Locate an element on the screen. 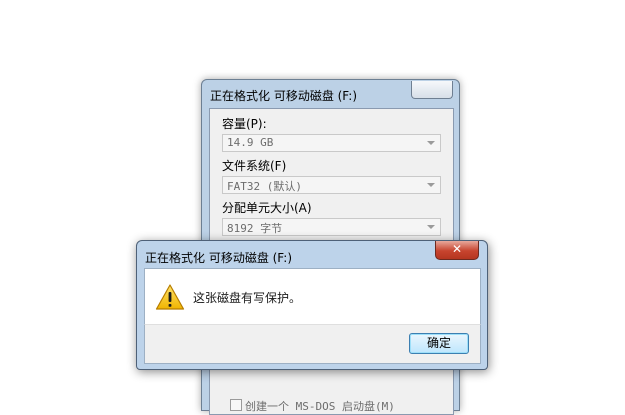  capacity-value: 14.9 GB is located at coordinates (250, 142).